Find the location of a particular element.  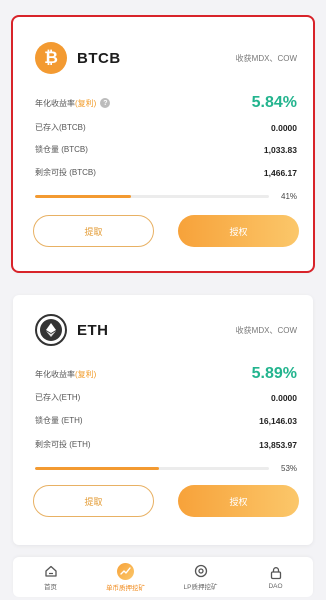

remaining-label: 剩余可投 (ETH) is located at coordinates (63, 444).